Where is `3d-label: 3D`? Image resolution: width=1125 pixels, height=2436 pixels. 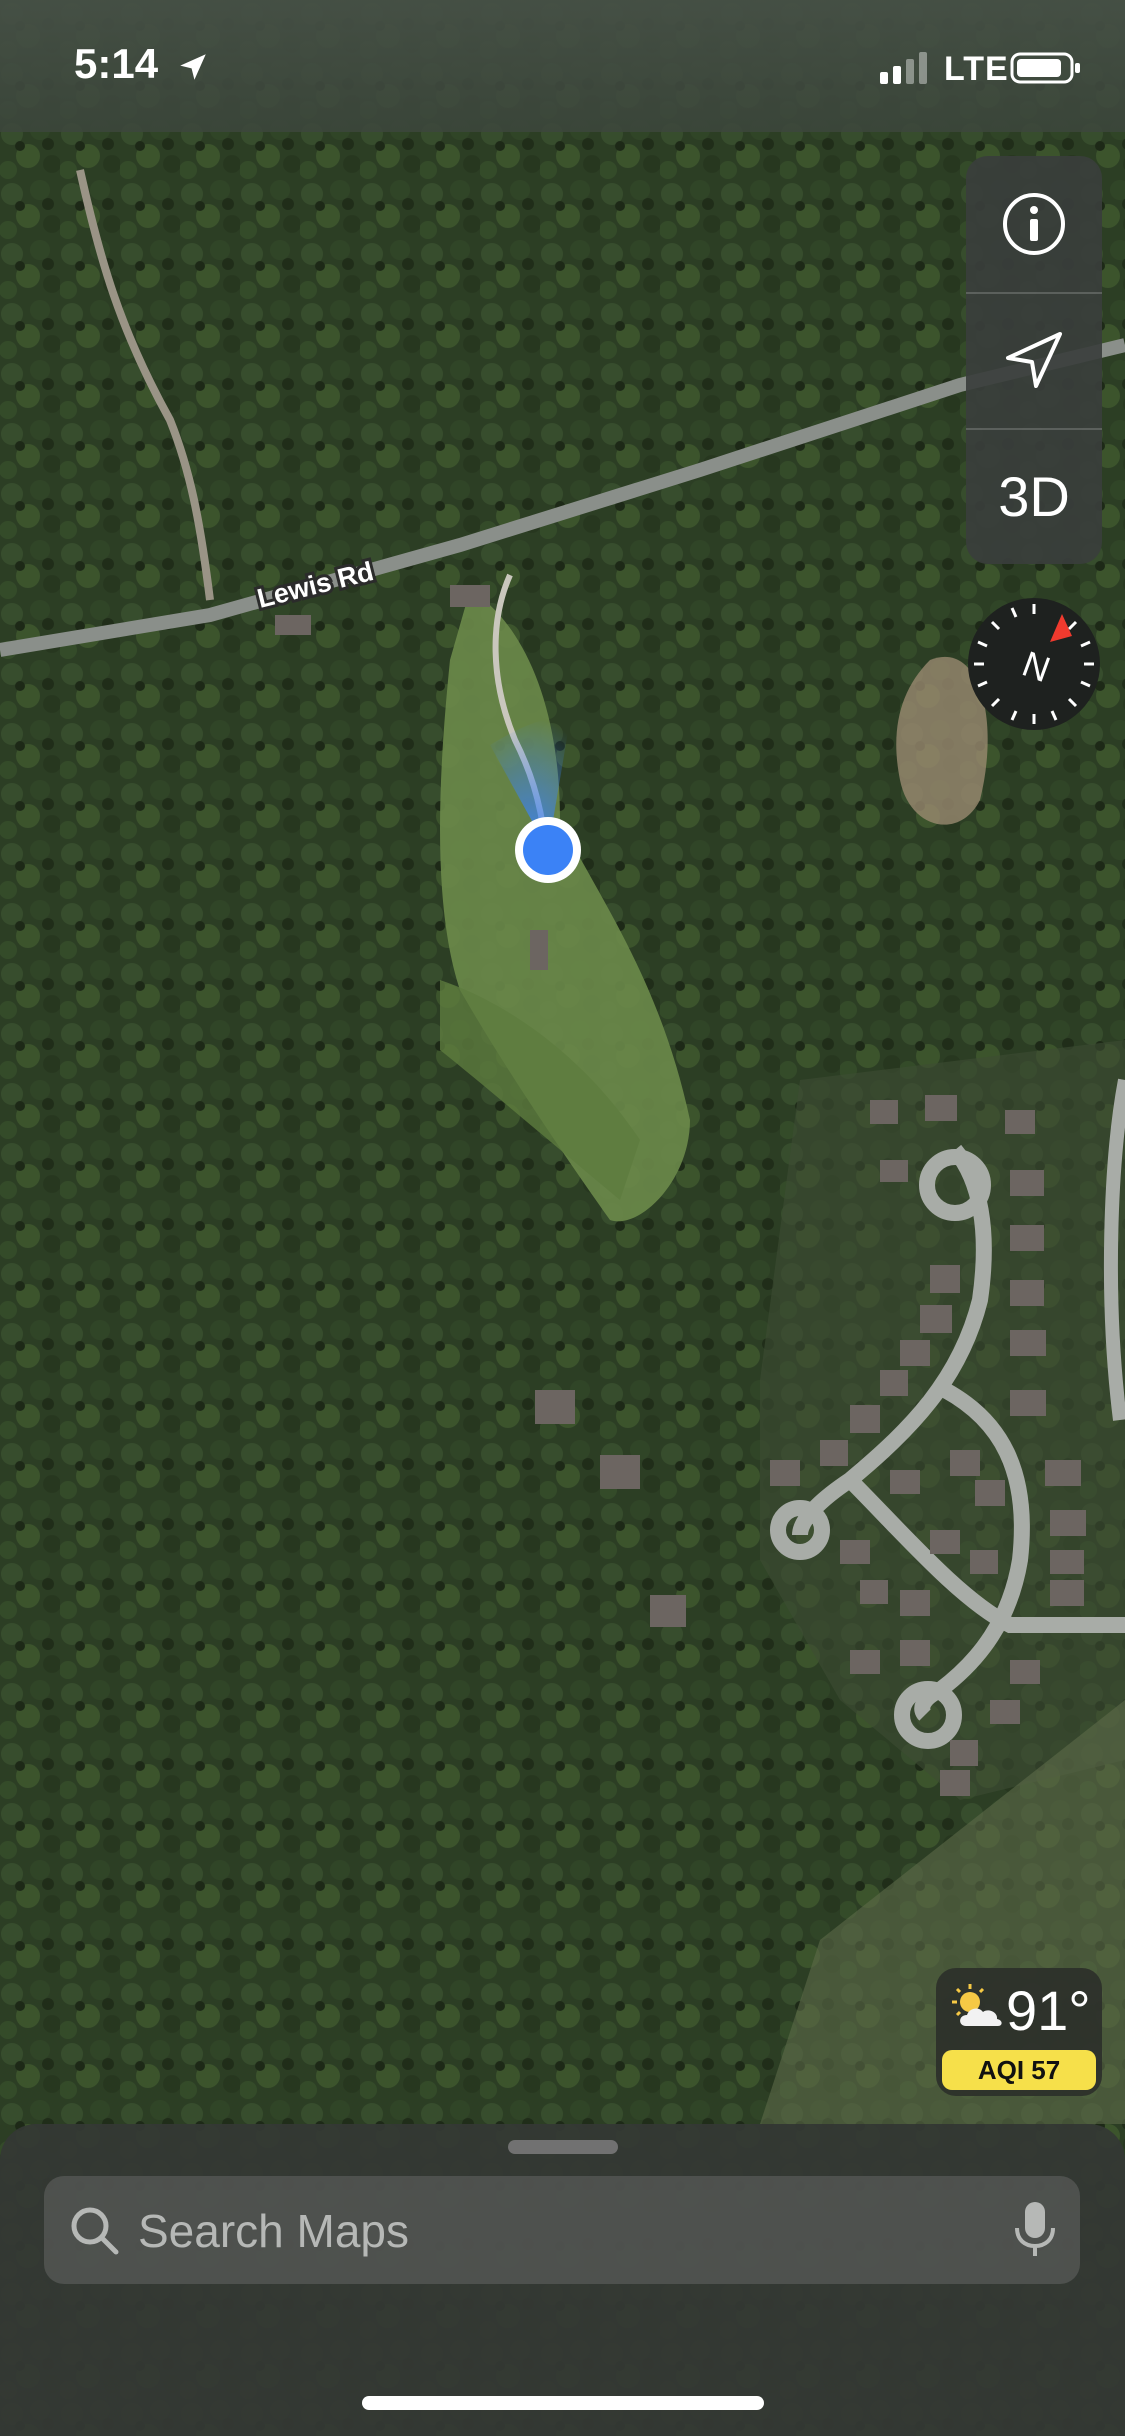
3d-label: 3D is located at coordinates (1034, 496).